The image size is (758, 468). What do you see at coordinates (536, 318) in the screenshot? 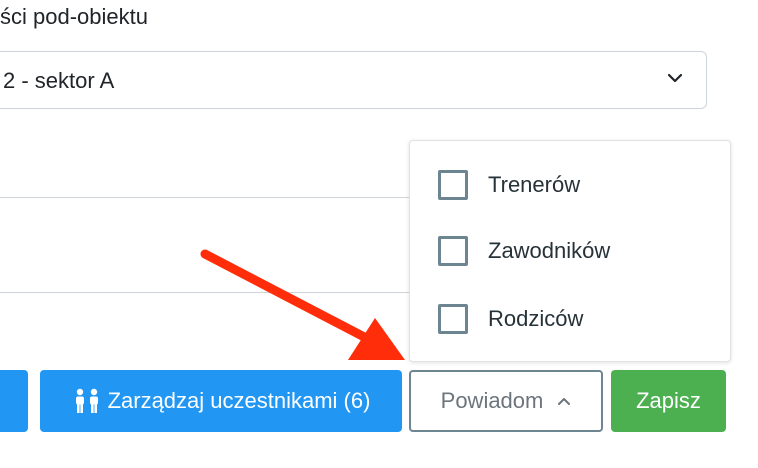
I see `parents-label: Rodziców` at bounding box center [536, 318].